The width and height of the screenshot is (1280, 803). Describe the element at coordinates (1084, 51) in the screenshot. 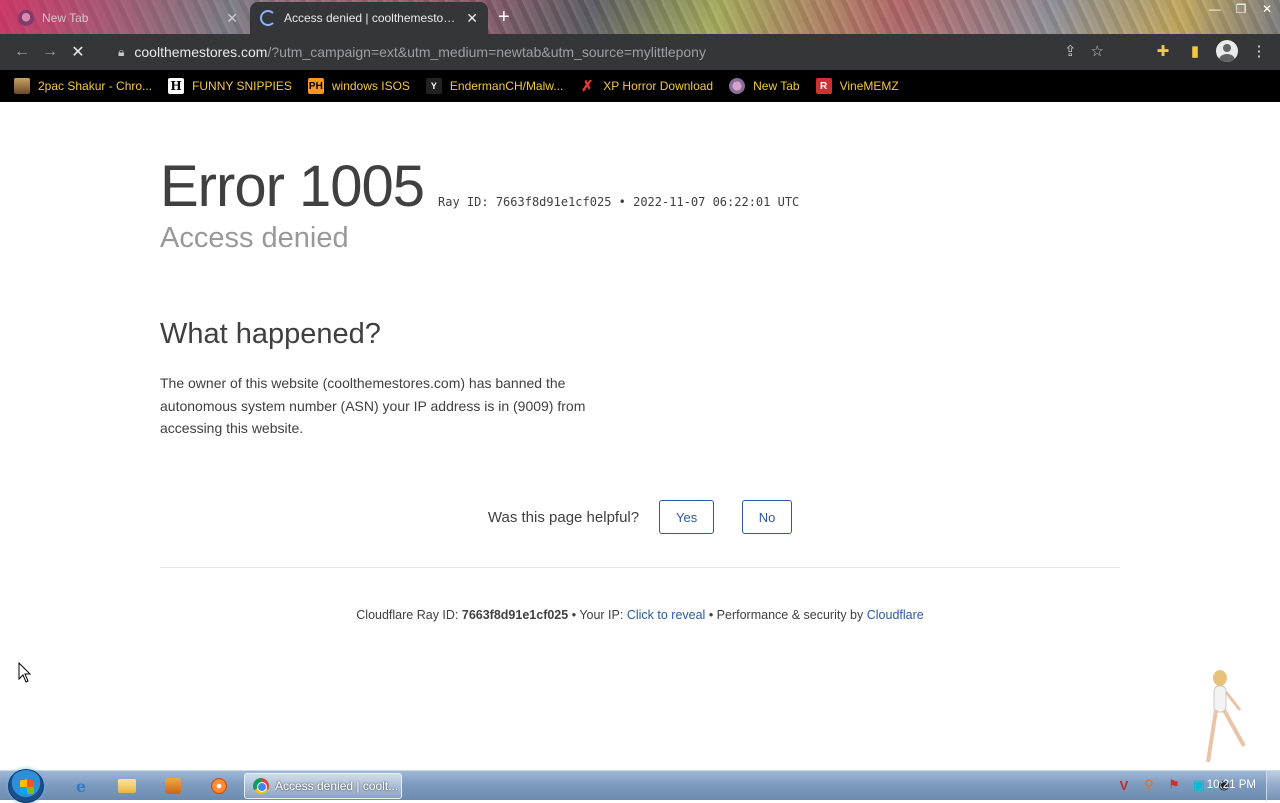

I see `omnibox-actions: ⇪ ☆` at that location.